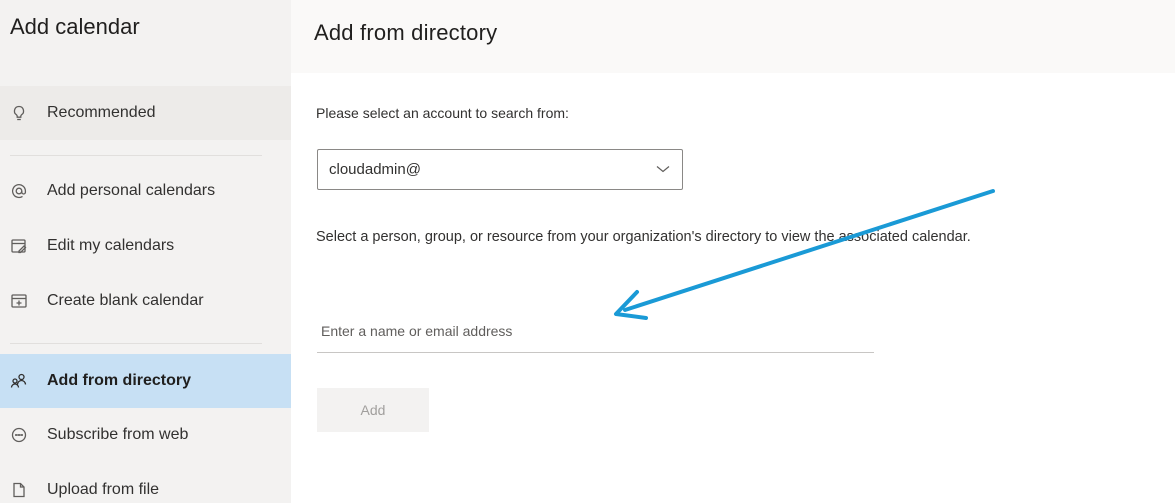 The height and width of the screenshot is (503, 1175). I want to click on name-input-container, so click(595, 331).